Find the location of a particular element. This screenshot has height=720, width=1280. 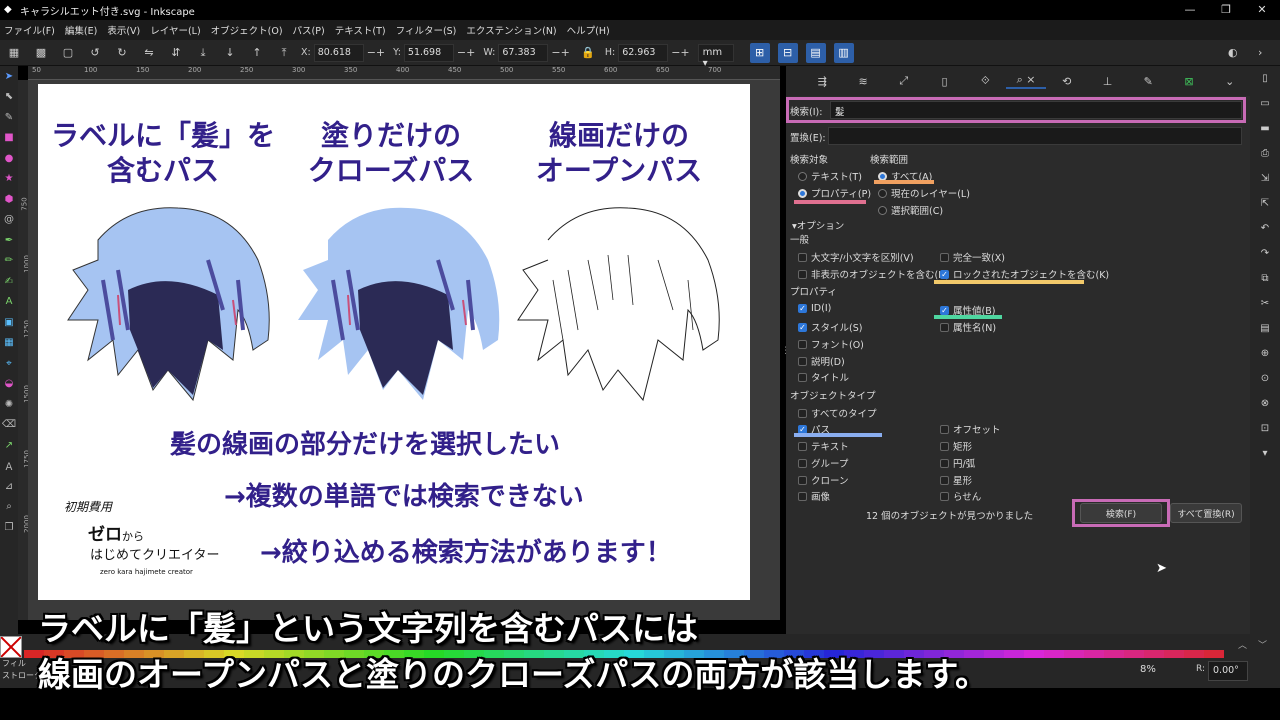

check-desc: 説明(D) is located at coordinates (821, 361).